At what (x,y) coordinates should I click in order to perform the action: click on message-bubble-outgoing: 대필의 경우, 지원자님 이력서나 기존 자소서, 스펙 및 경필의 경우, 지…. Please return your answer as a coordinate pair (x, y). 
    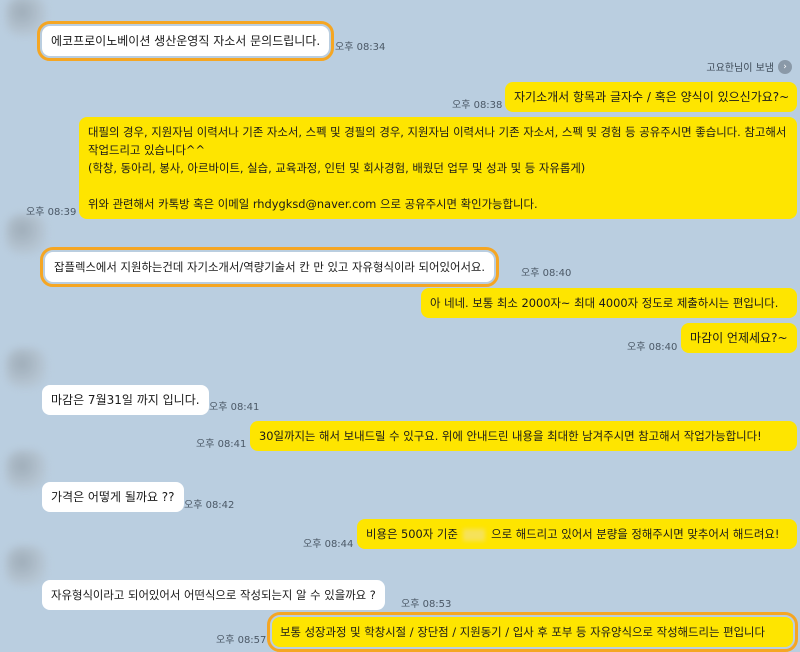
    Looking at the image, I should click on (438, 168).